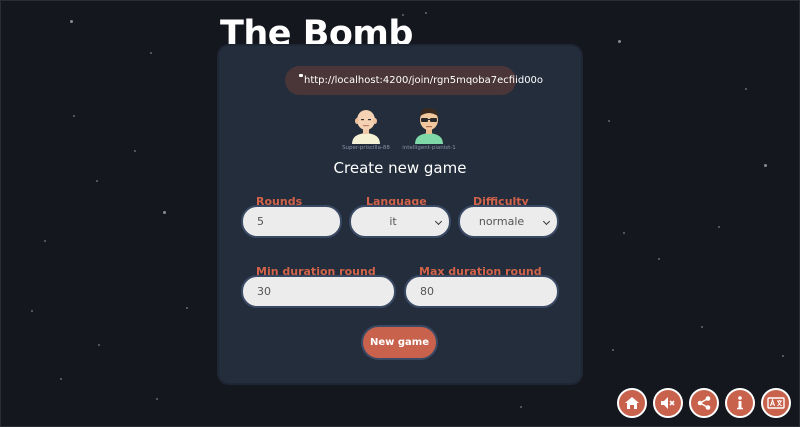 This screenshot has height=427, width=800. I want to click on difficulty-select: normale, so click(508, 221).